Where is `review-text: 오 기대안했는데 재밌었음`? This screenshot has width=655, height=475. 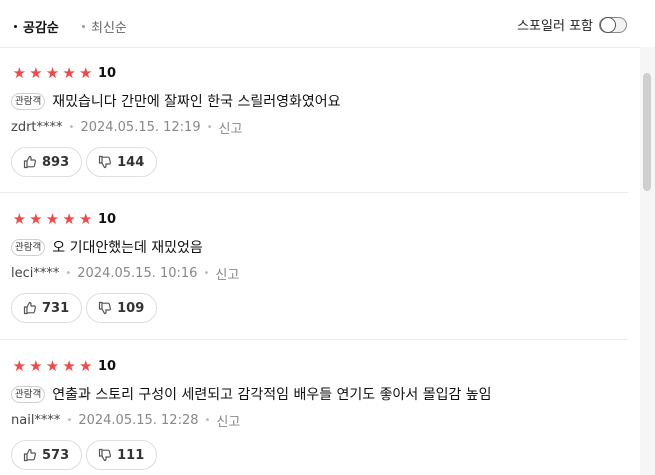 review-text: 오 기대안했는데 재밌었음 is located at coordinates (127, 248).